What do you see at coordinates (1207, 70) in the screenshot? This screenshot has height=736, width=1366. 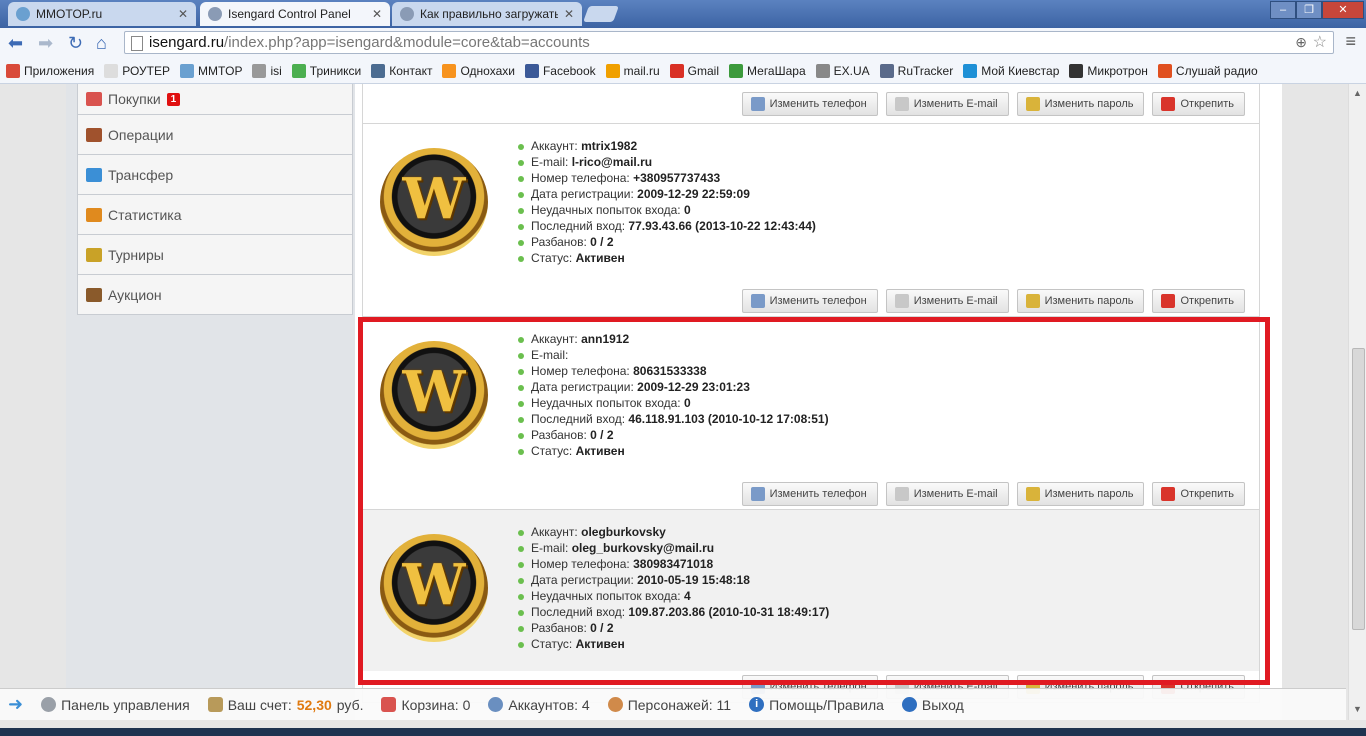 I see `bookmark-item: Слушай радио` at bounding box center [1207, 70].